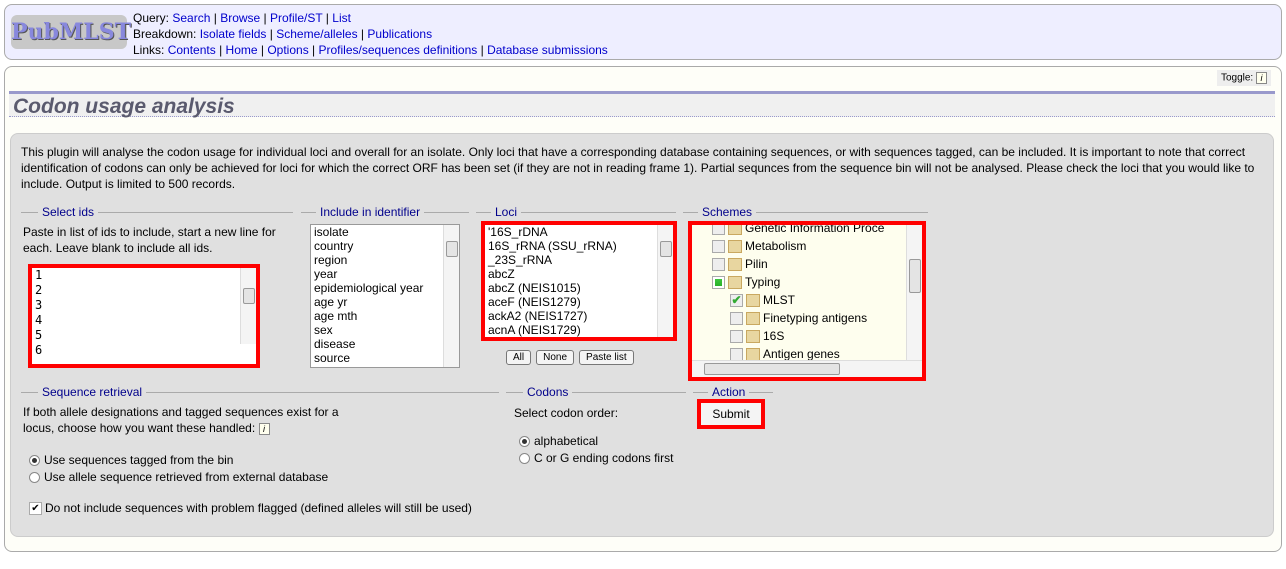  Describe the element at coordinates (248, 306) in the screenshot. I see `ids-scrollbar` at that location.